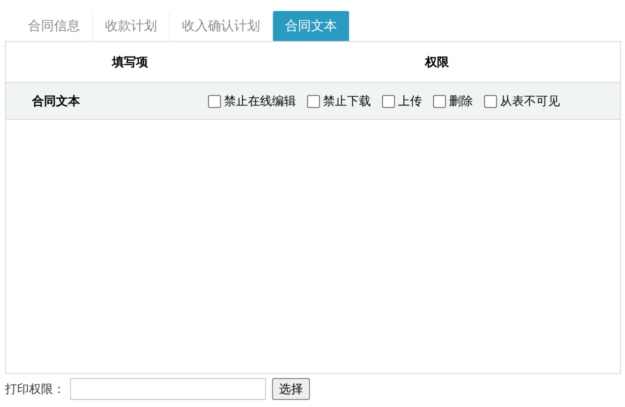 This screenshot has width=625, height=407. I want to click on column-header: 填写项, so click(129, 62).